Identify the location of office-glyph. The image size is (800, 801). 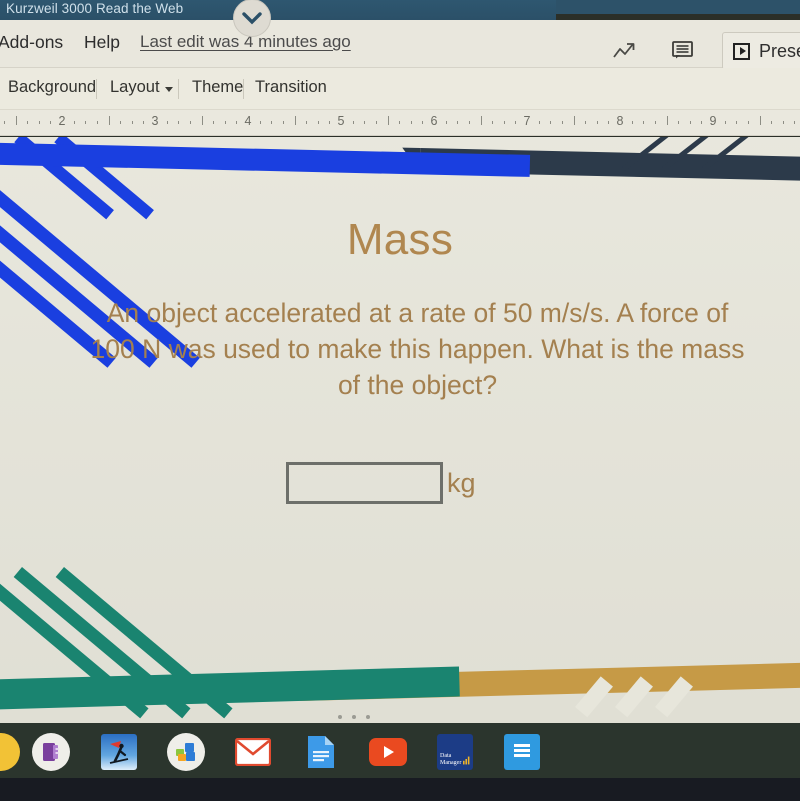
(185, 752).